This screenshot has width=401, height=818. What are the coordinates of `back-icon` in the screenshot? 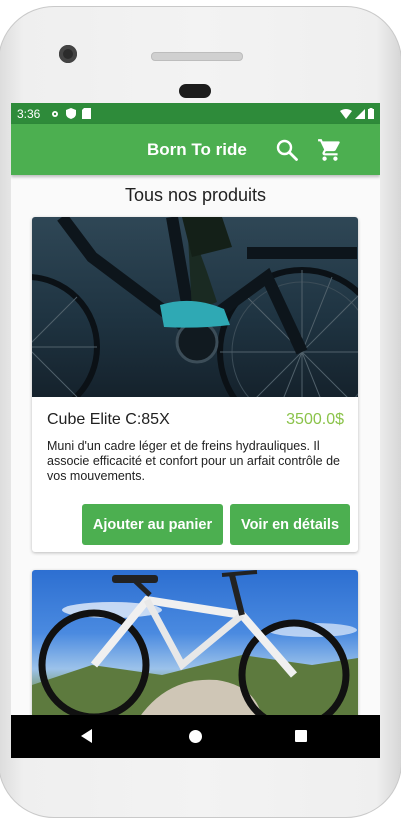 It's located at (86, 736).